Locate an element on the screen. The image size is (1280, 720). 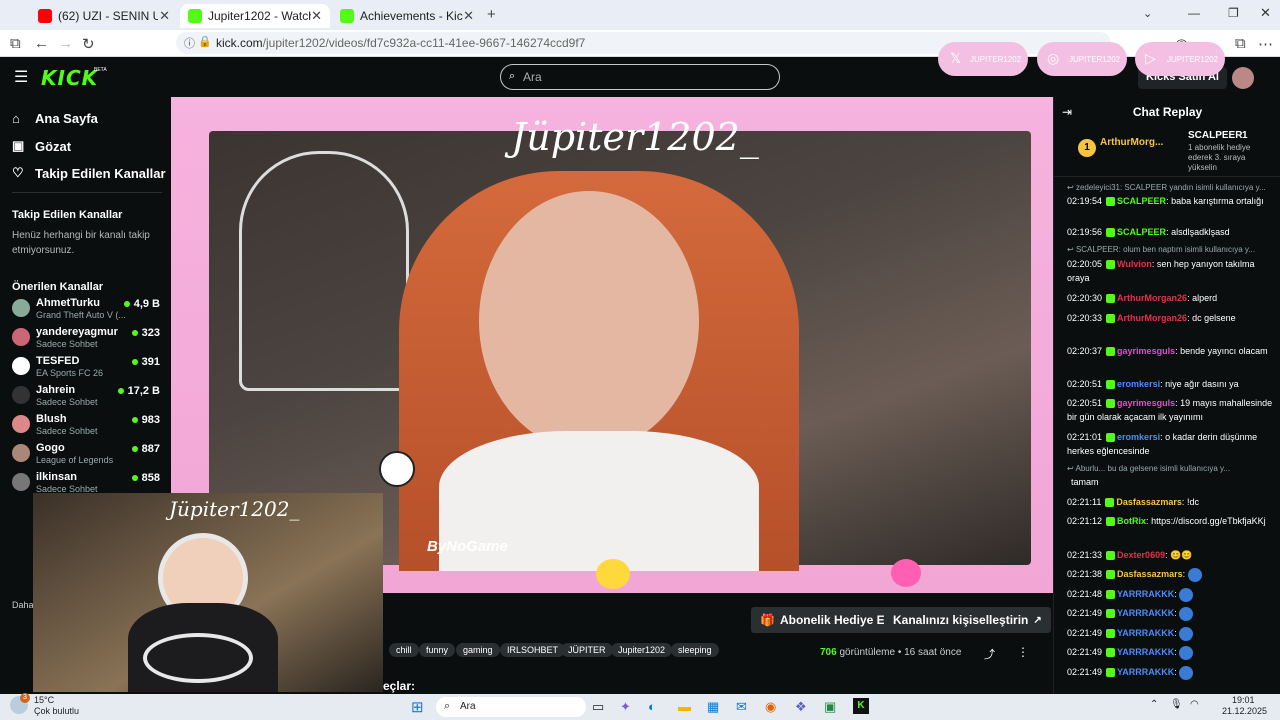
chat-message: 02:20:33 ArthurMorgan26: dc gelsene is located at coordinates (1171, 318).